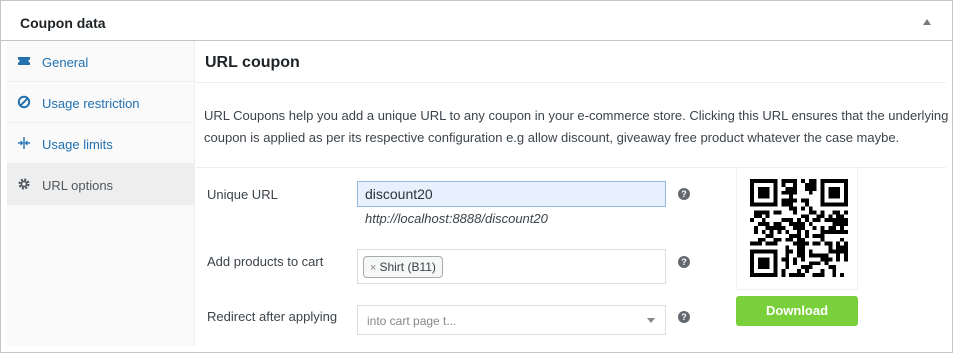 Image resolution: width=953 pixels, height=353 pixels. Describe the element at coordinates (63, 23) in the screenshot. I see `panel-title: Coupon data` at that location.